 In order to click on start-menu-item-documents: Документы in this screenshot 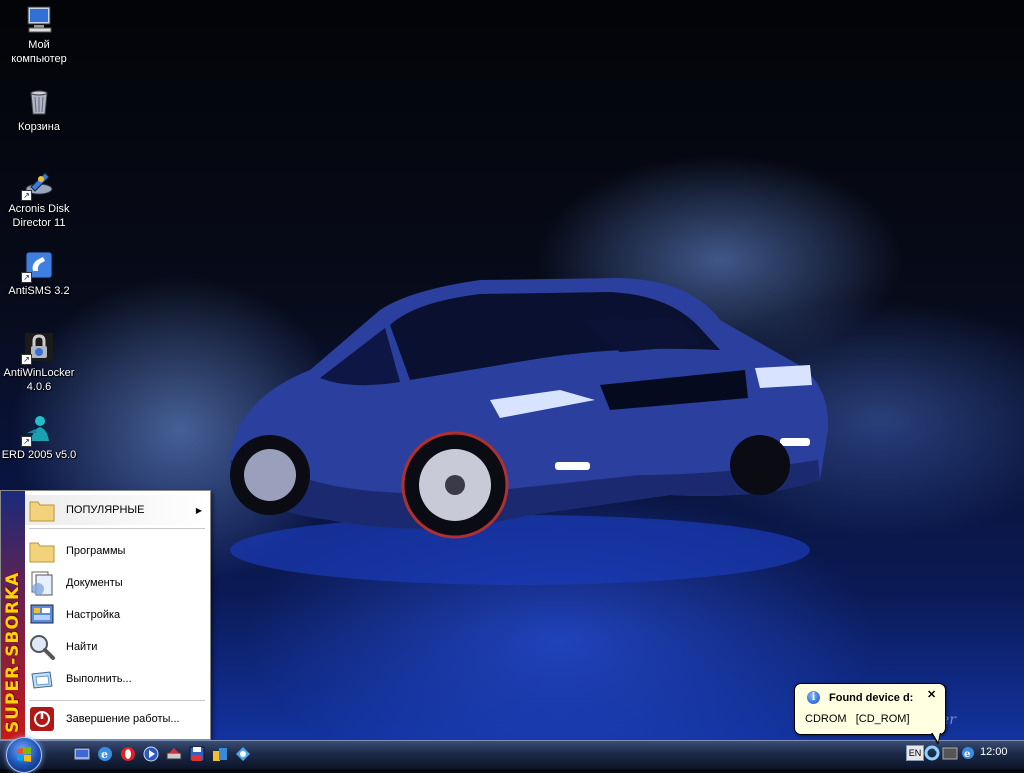, I will do `click(117, 583)`.